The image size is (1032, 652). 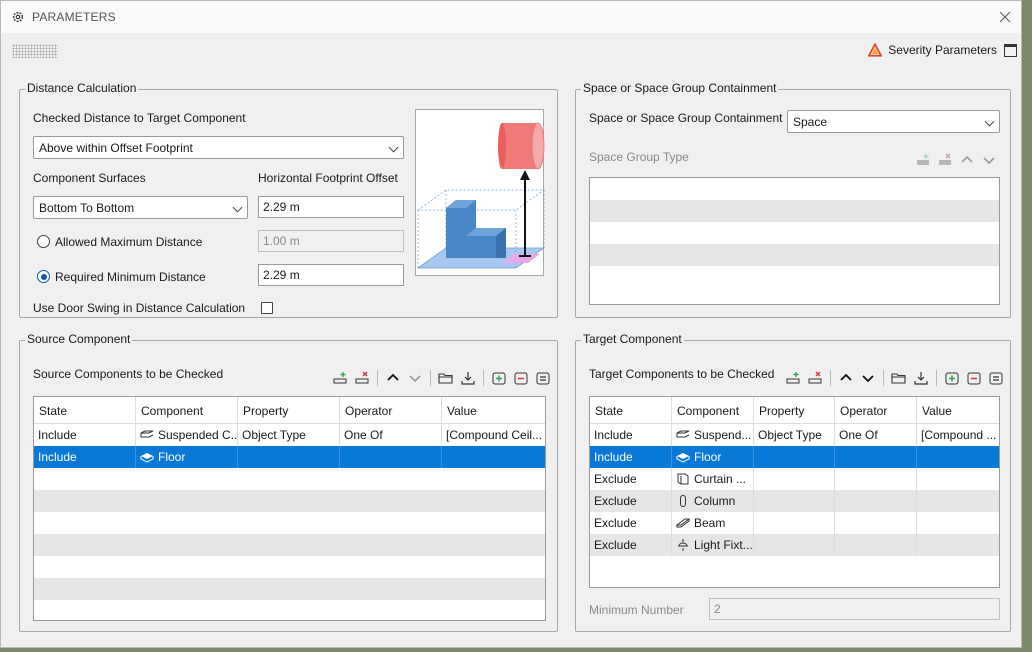 I want to click on title-bar: PARAMETERS, so click(x=511, y=17).